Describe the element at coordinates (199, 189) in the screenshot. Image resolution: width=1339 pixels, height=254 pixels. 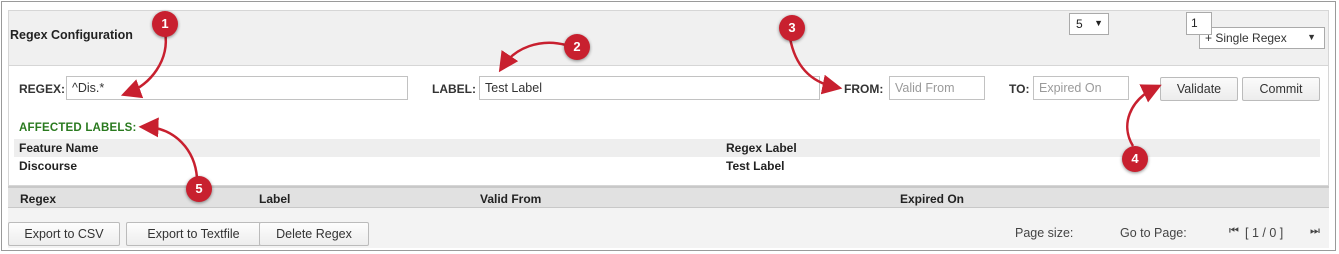
I see `annotation-badge-5: 5` at that location.